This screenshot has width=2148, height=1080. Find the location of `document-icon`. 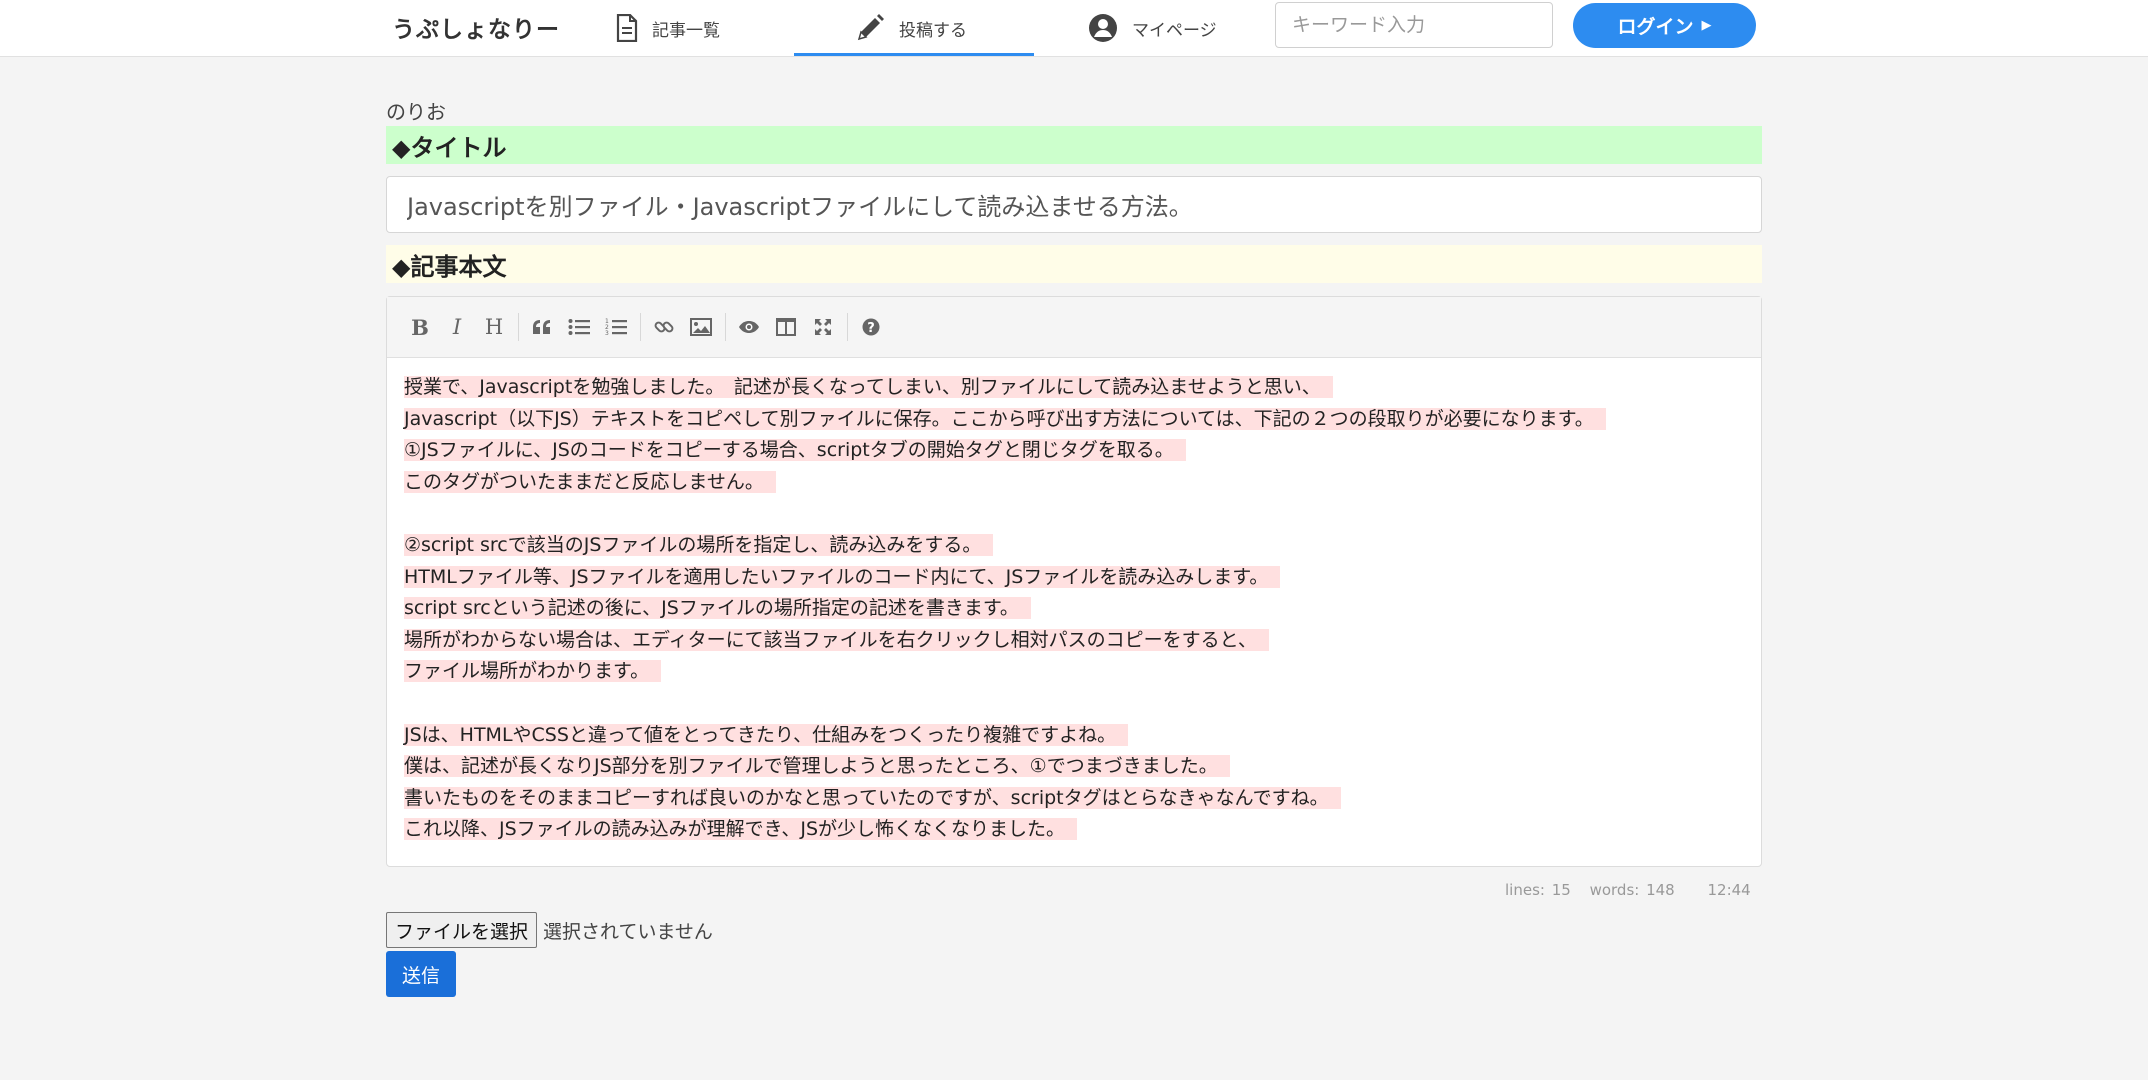

document-icon is located at coordinates (627, 28).